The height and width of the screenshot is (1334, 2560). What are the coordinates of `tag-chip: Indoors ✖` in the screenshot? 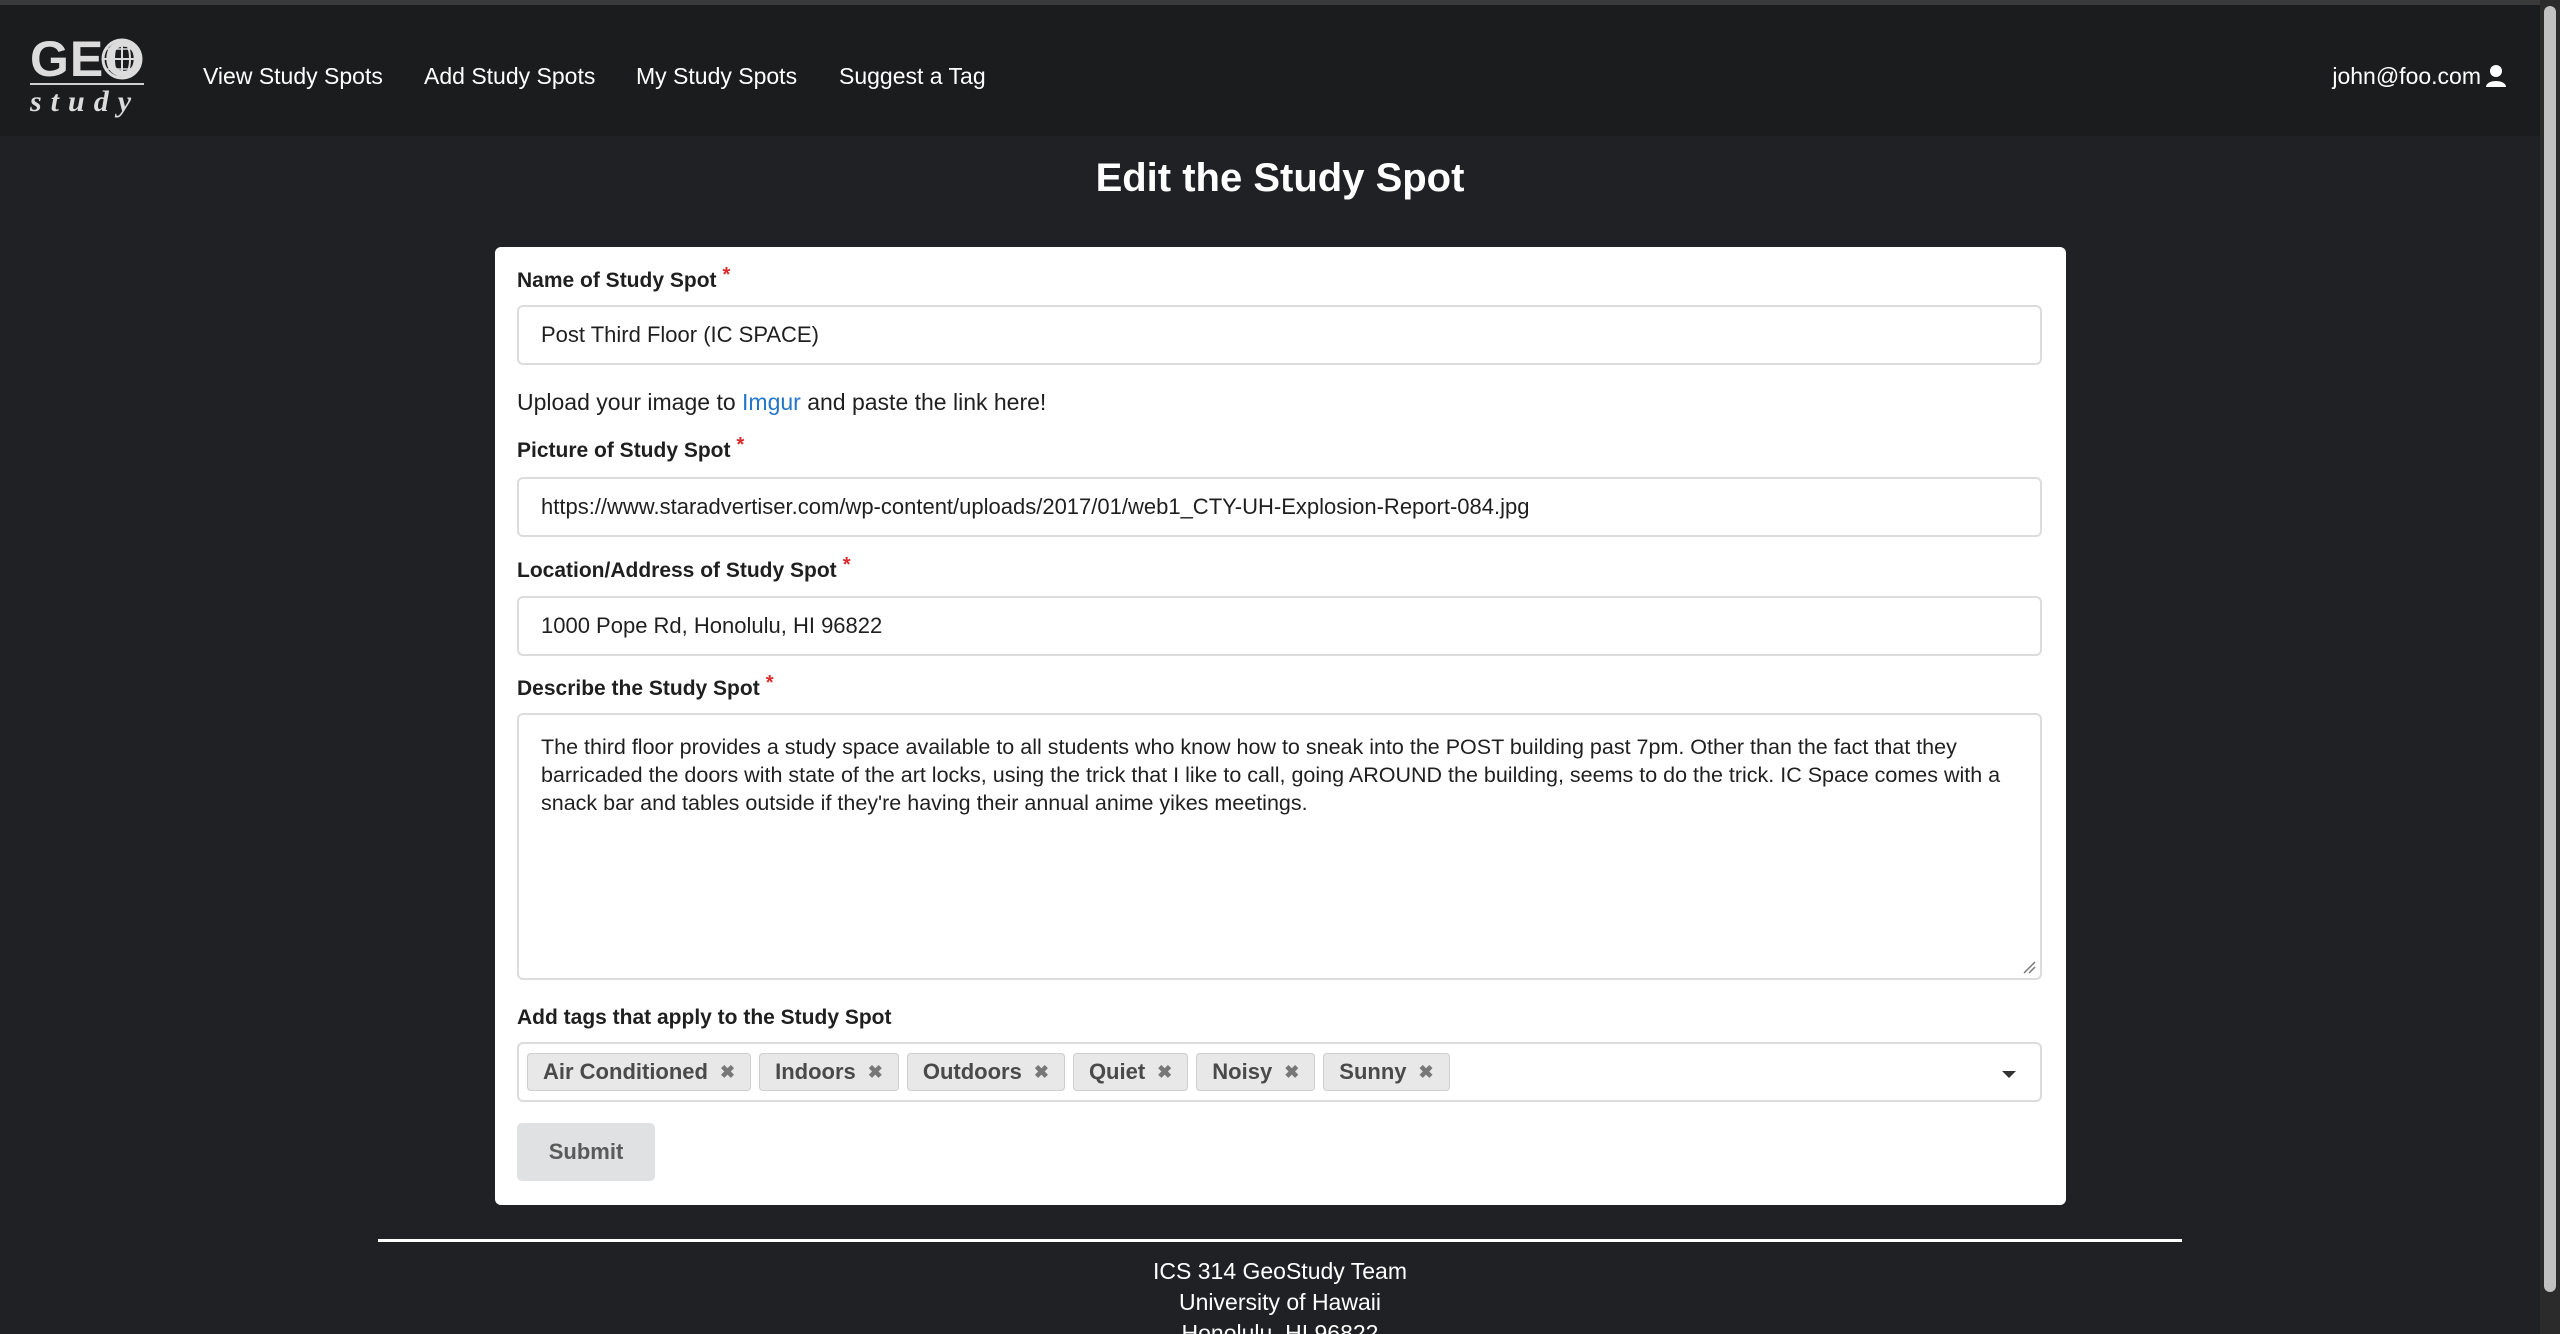 It's located at (829, 1072).